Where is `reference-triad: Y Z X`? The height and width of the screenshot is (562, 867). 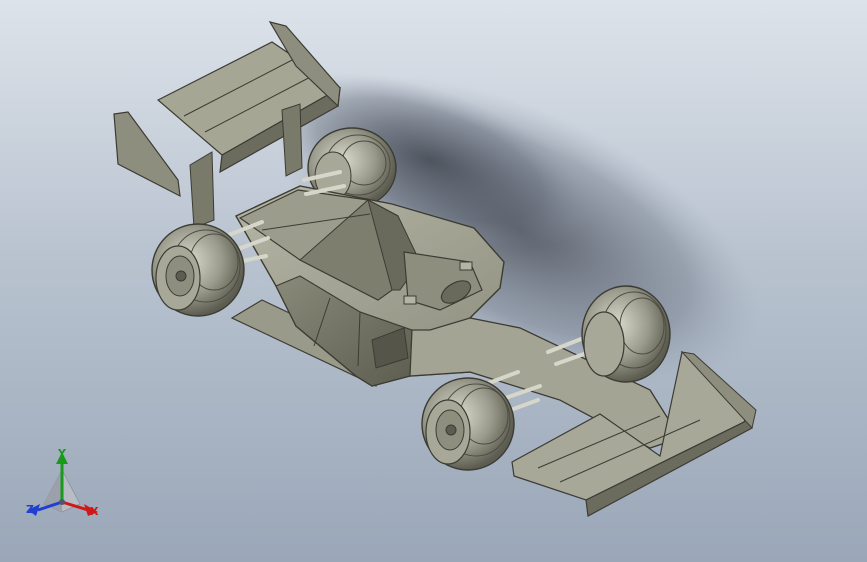
reference-triad: Y Z X is located at coordinates (64, 486).